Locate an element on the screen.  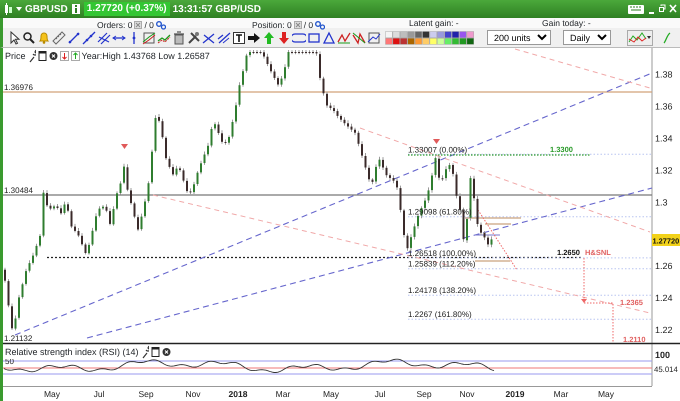
keyboard-icon is located at coordinates (636, 9).